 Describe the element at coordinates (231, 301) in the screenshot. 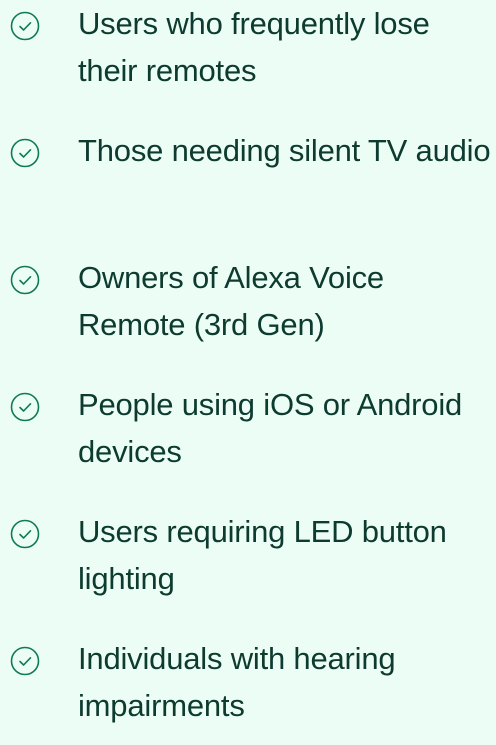

I see `list-item-text: Owners of Alexa Voice Remote (3rd Gen)` at that location.